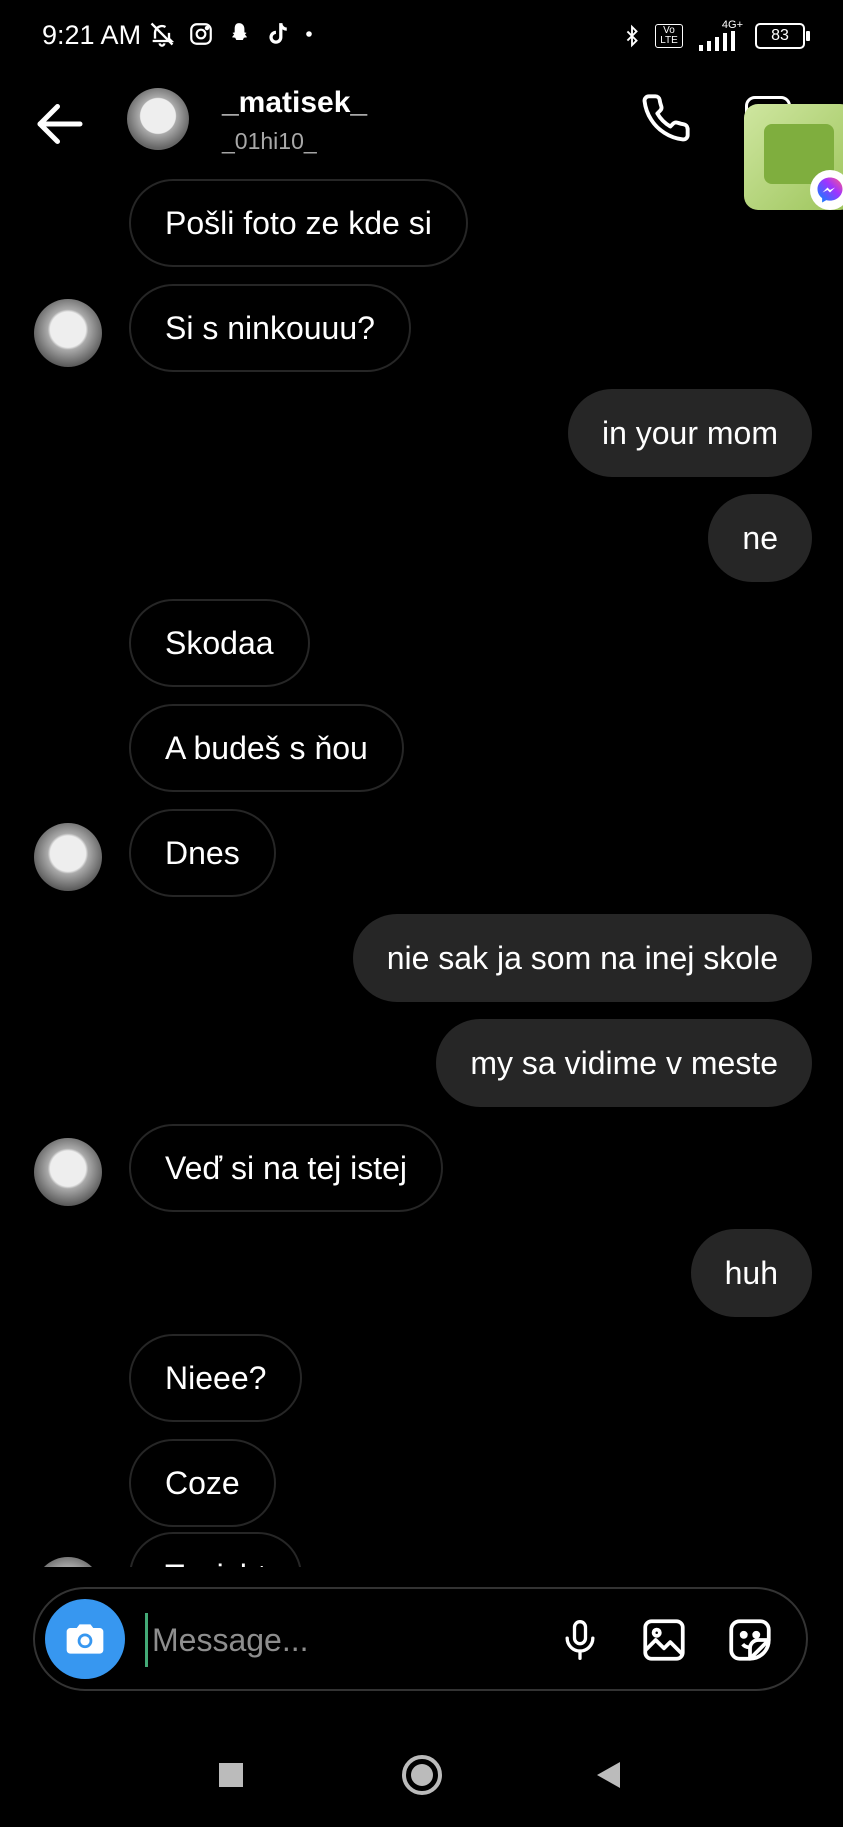 The image size is (843, 1827). What do you see at coordinates (286, 1168) in the screenshot?
I see `message-incoming: Veď si na tej istej` at bounding box center [286, 1168].